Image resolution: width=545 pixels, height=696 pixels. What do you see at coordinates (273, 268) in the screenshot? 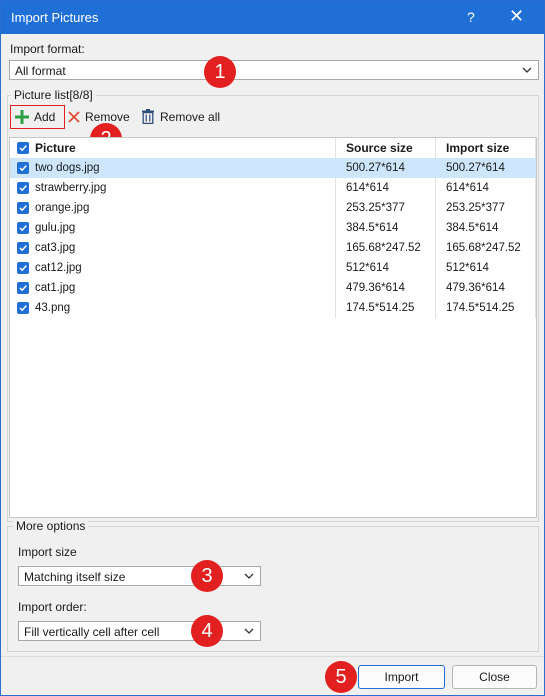
I see `table-row: cat12.jpg 512*614 512*614` at bounding box center [273, 268].